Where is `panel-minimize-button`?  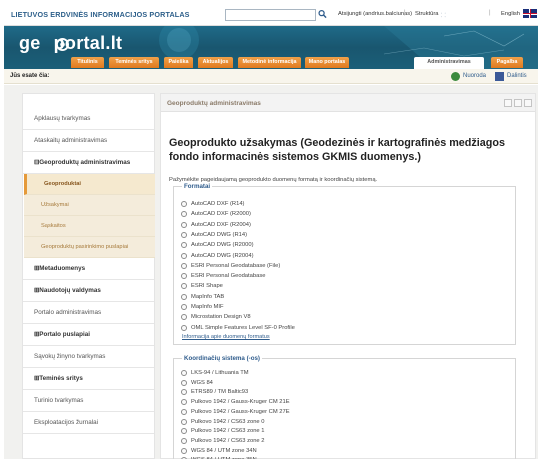 panel-minimize-button is located at coordinates (518, 103).